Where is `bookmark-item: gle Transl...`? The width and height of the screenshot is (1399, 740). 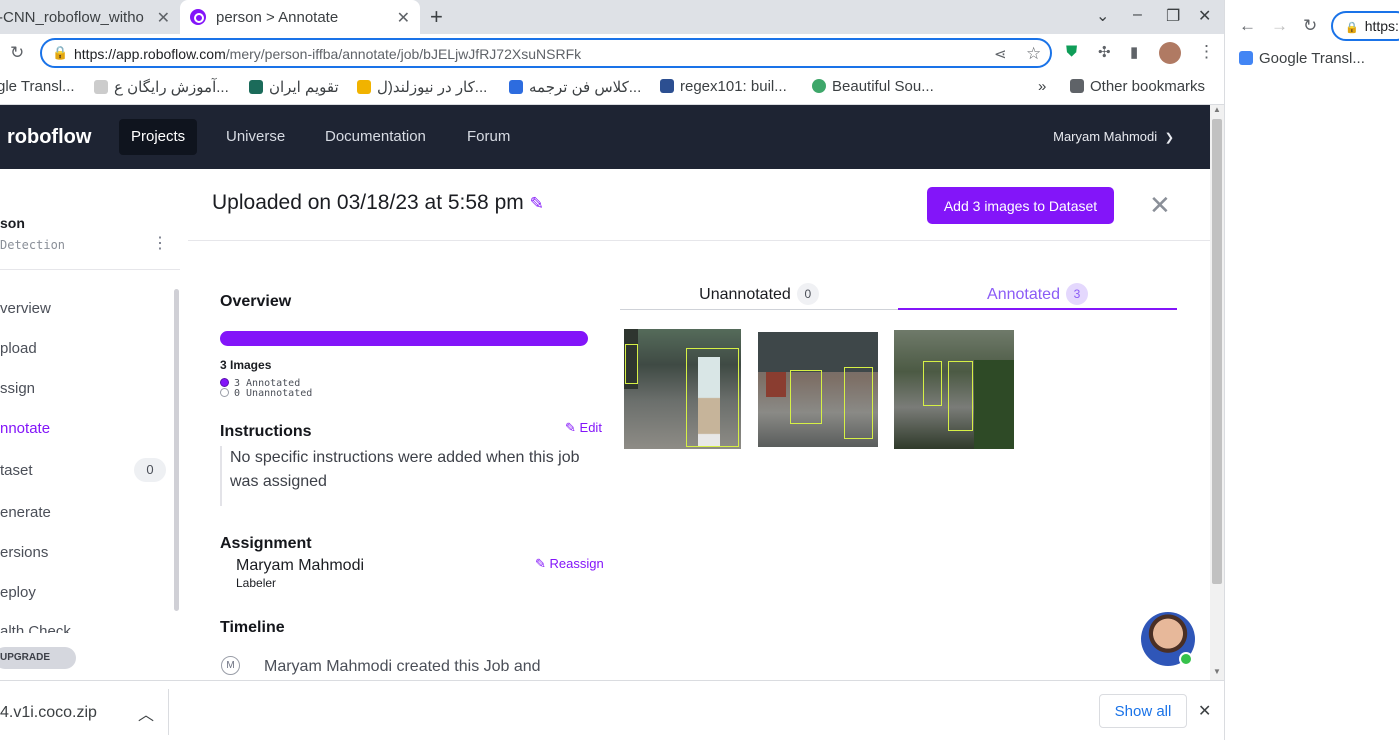
bookmark-item: gle Transl... is located at coordinates (37, 86).